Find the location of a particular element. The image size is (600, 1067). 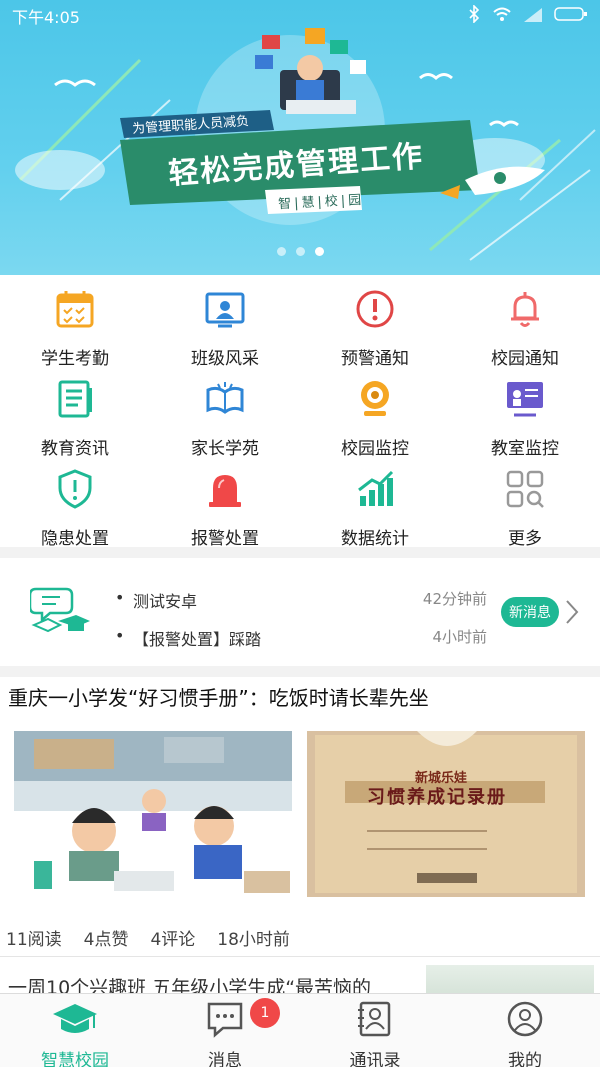

bell-icon is located at coordinates (525, 311).